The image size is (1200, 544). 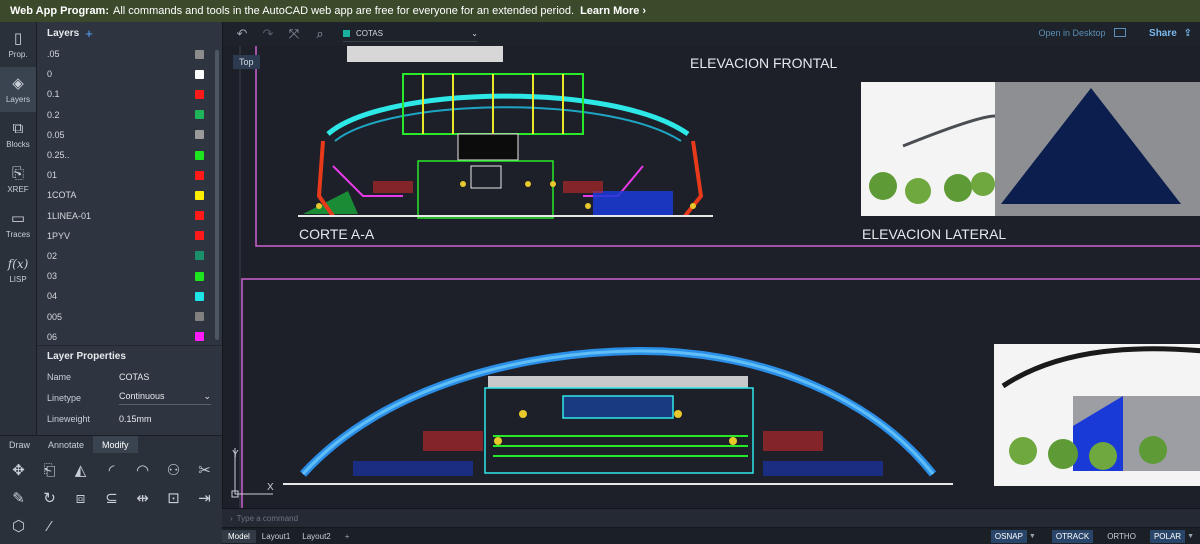 I want to click on ortho-toggle: ORTHO, so click(x=1121, y=536).